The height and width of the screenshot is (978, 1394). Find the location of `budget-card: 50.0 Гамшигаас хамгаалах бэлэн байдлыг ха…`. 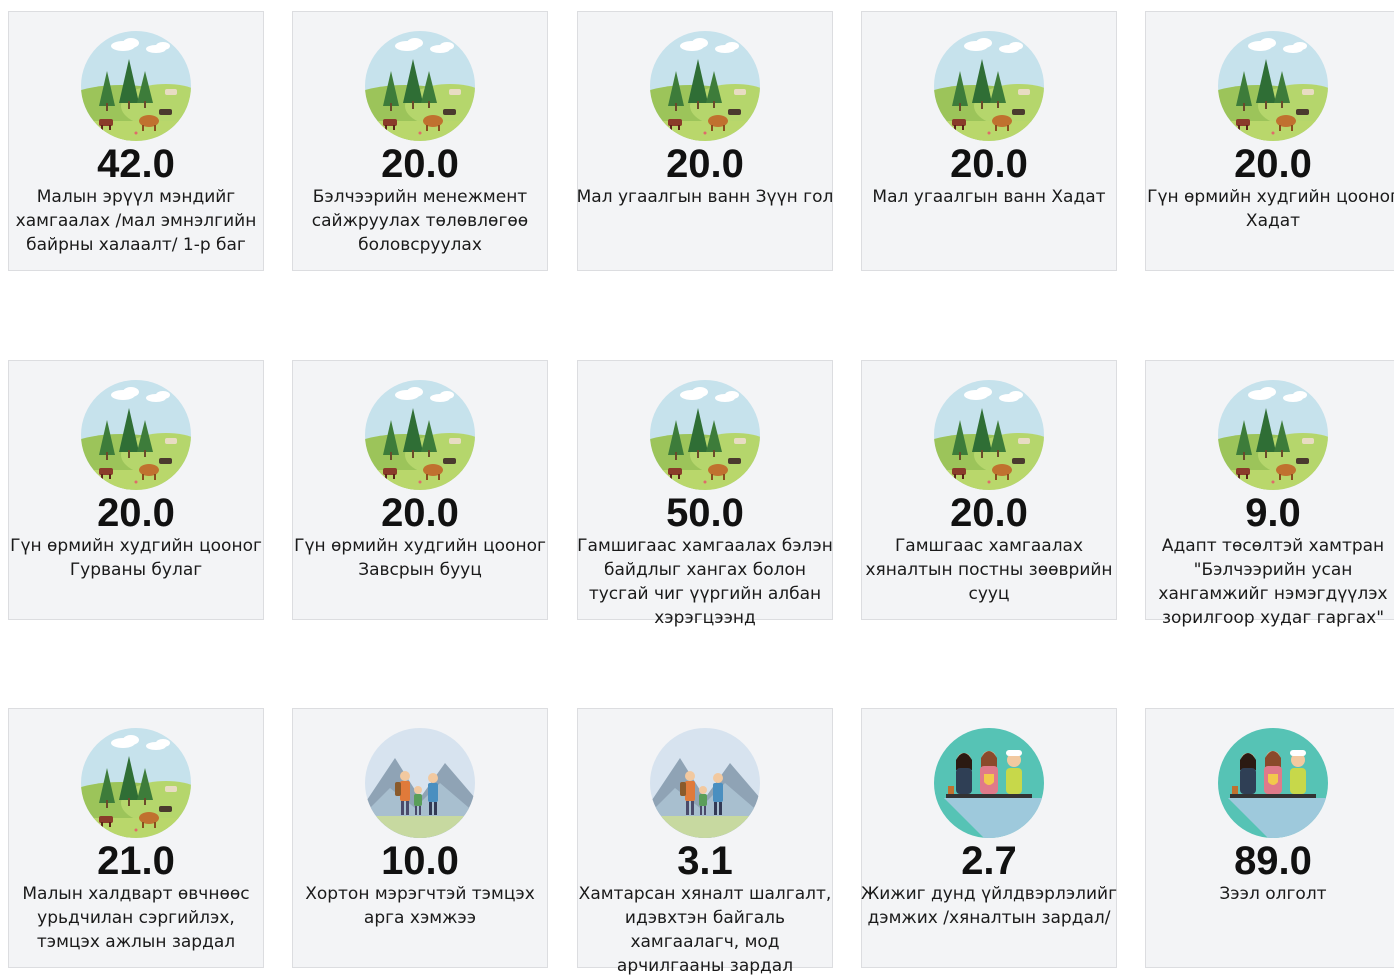

budget-card: 50.0 Гамшигаас хамгаалах бэлэн байдлыг ха… is located at coordinates (705, 494).